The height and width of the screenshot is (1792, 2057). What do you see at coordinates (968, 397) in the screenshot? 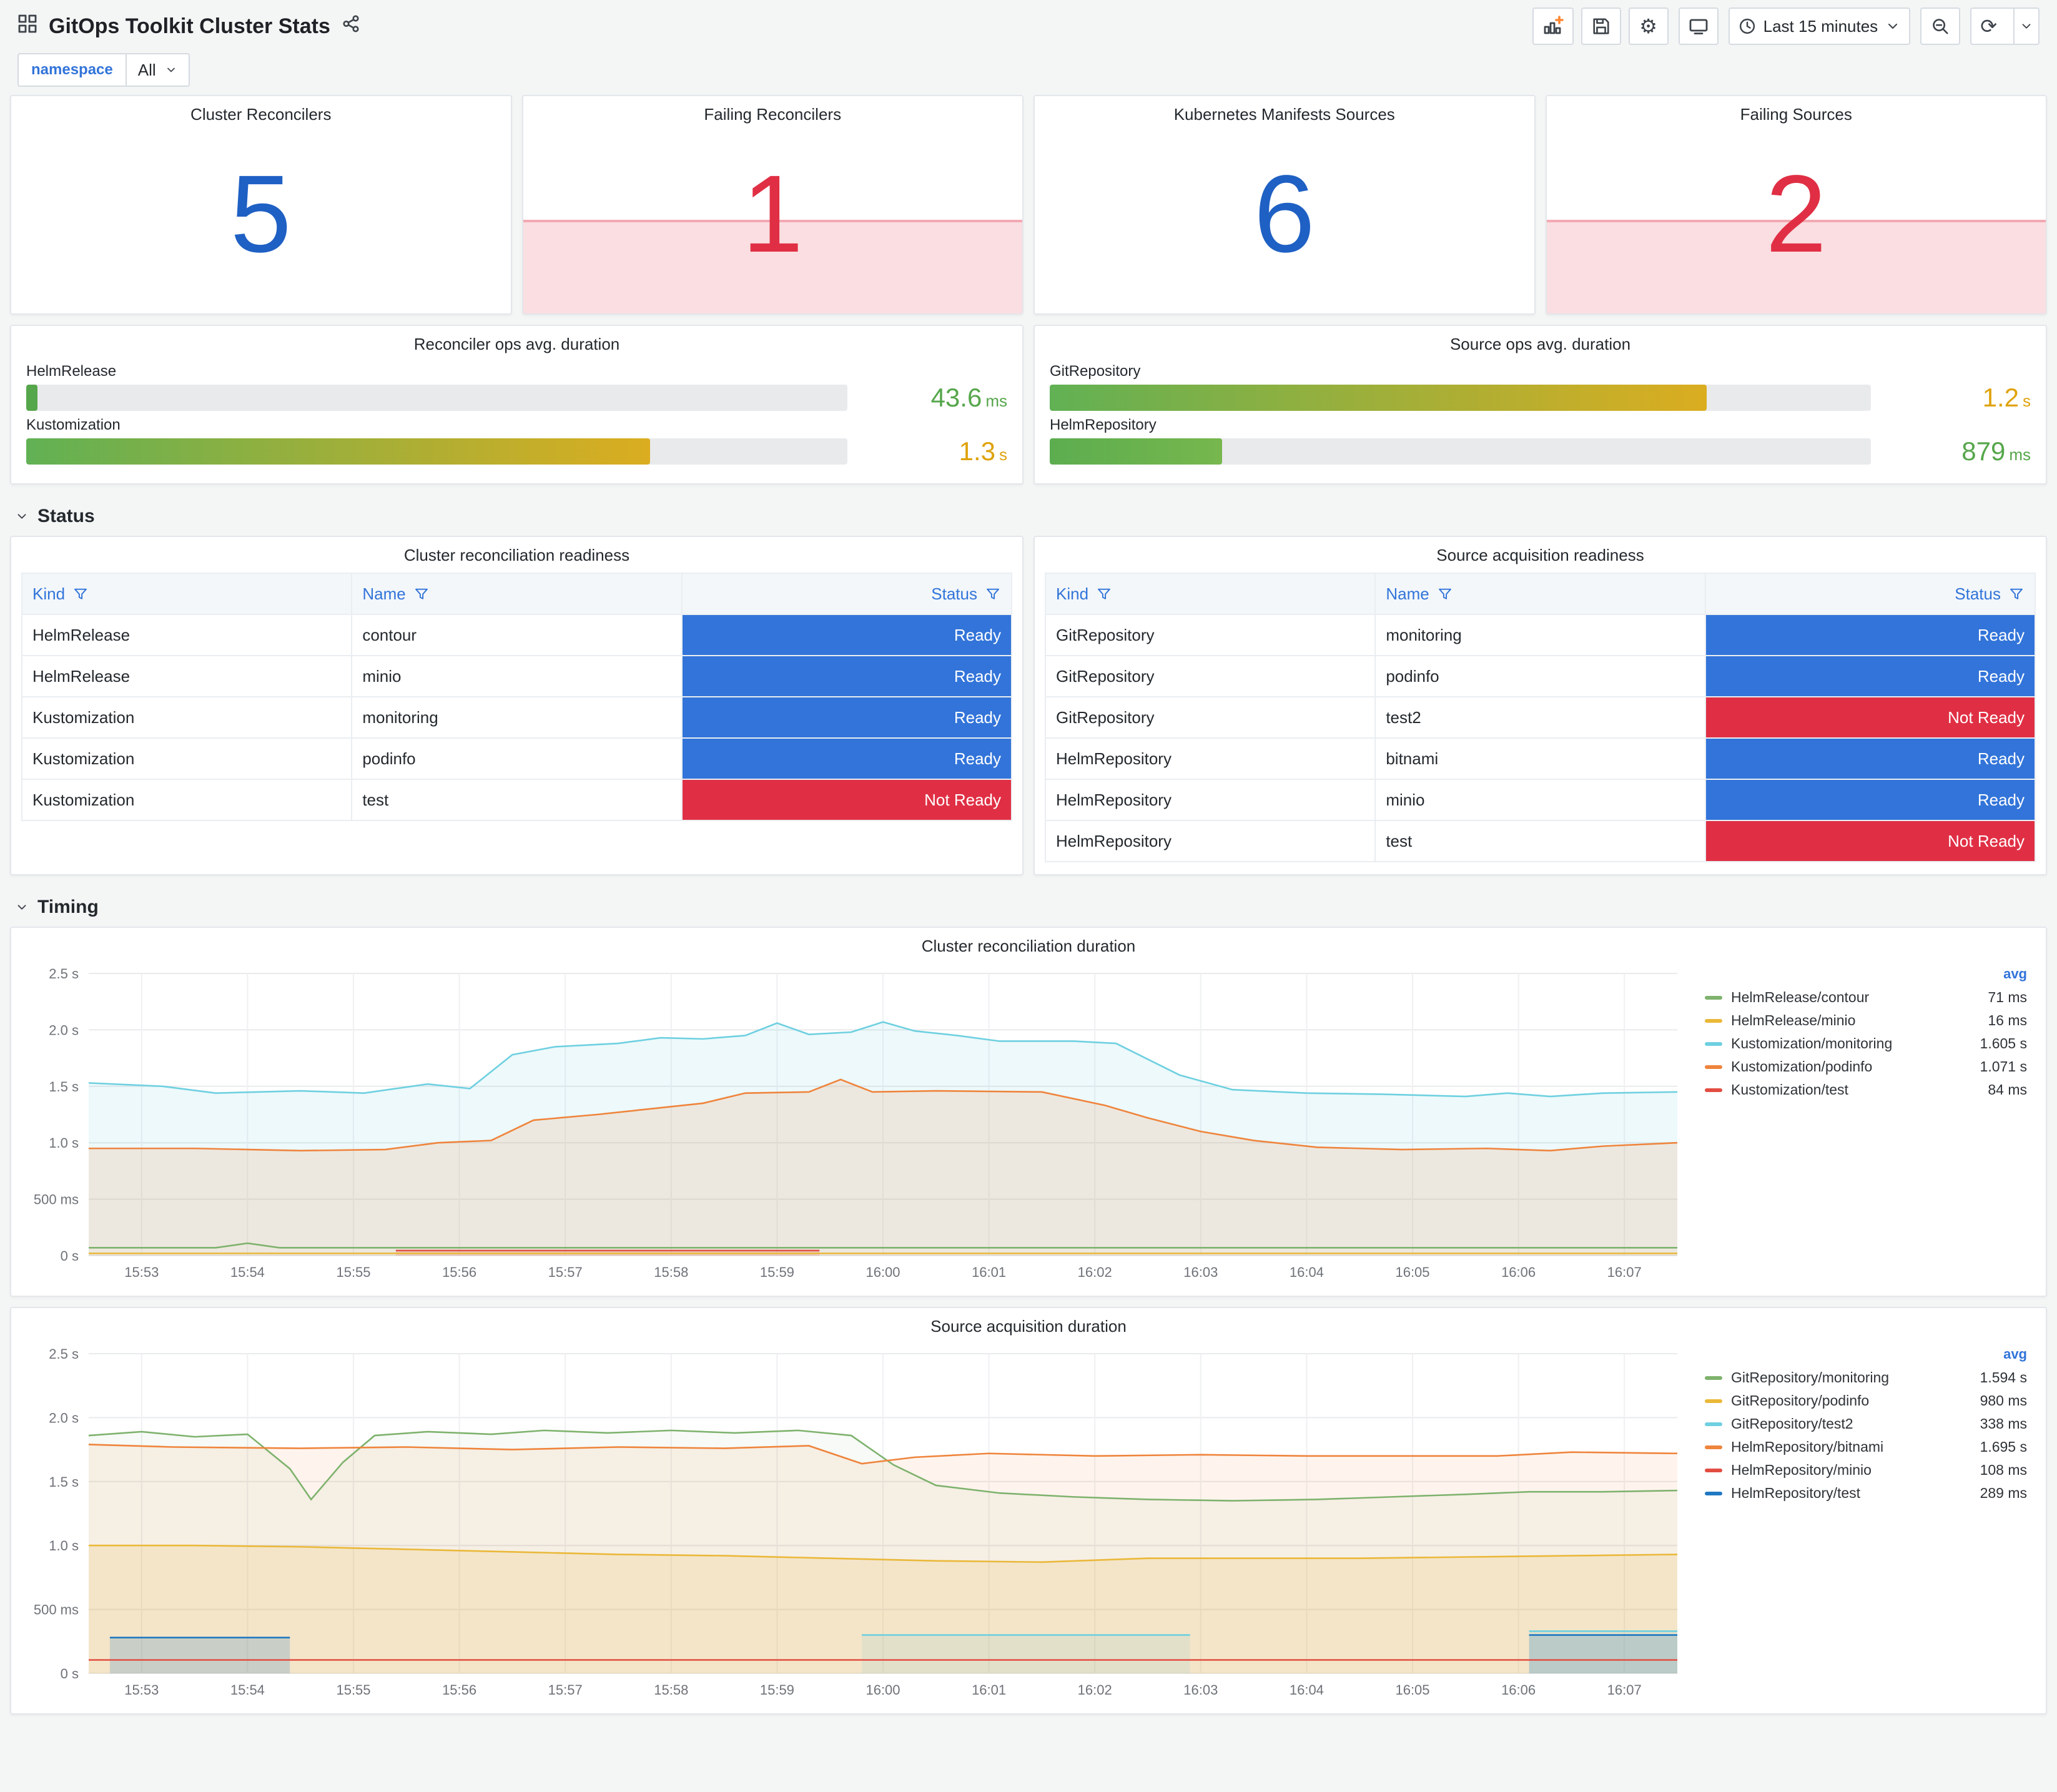
I see `gauge-value: 43.6 ms` at bounding box center [968, 397].